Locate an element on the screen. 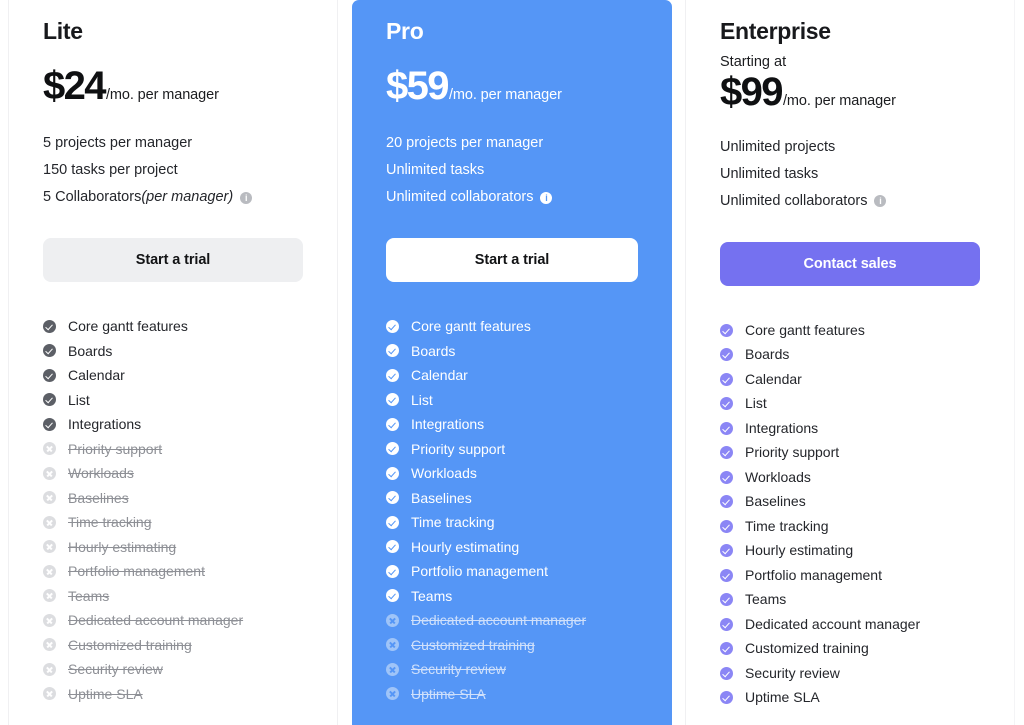  quota-item: Unlimited projects is located at coordinates (850, 147).